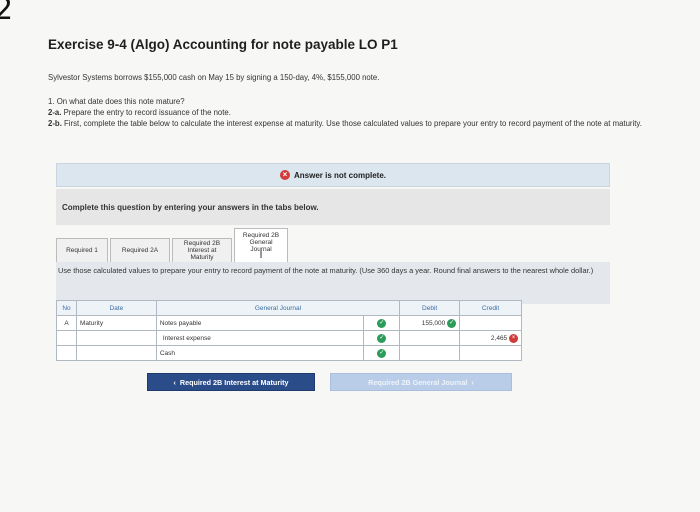 This screenshot has width=700, height=512. I want to click on debit-cell: 155,000 ✓, so click(430, 323).